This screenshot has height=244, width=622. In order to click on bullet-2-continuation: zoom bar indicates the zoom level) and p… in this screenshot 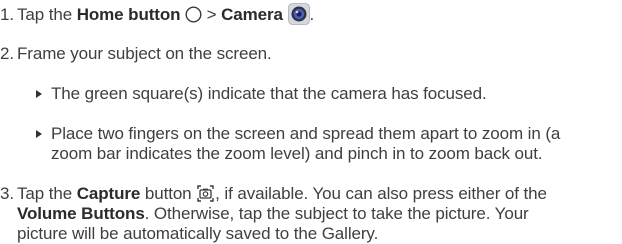, I will do `click(297, 154)`.